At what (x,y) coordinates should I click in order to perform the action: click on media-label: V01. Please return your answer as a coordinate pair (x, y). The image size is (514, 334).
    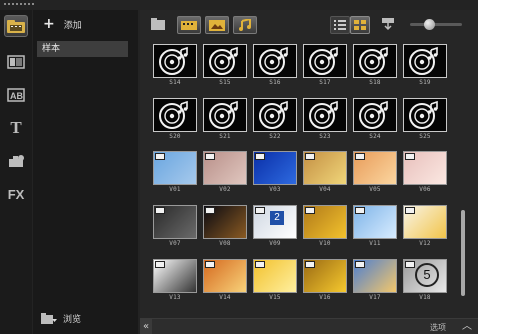
    Looking at the image, I should click on (175, 189).